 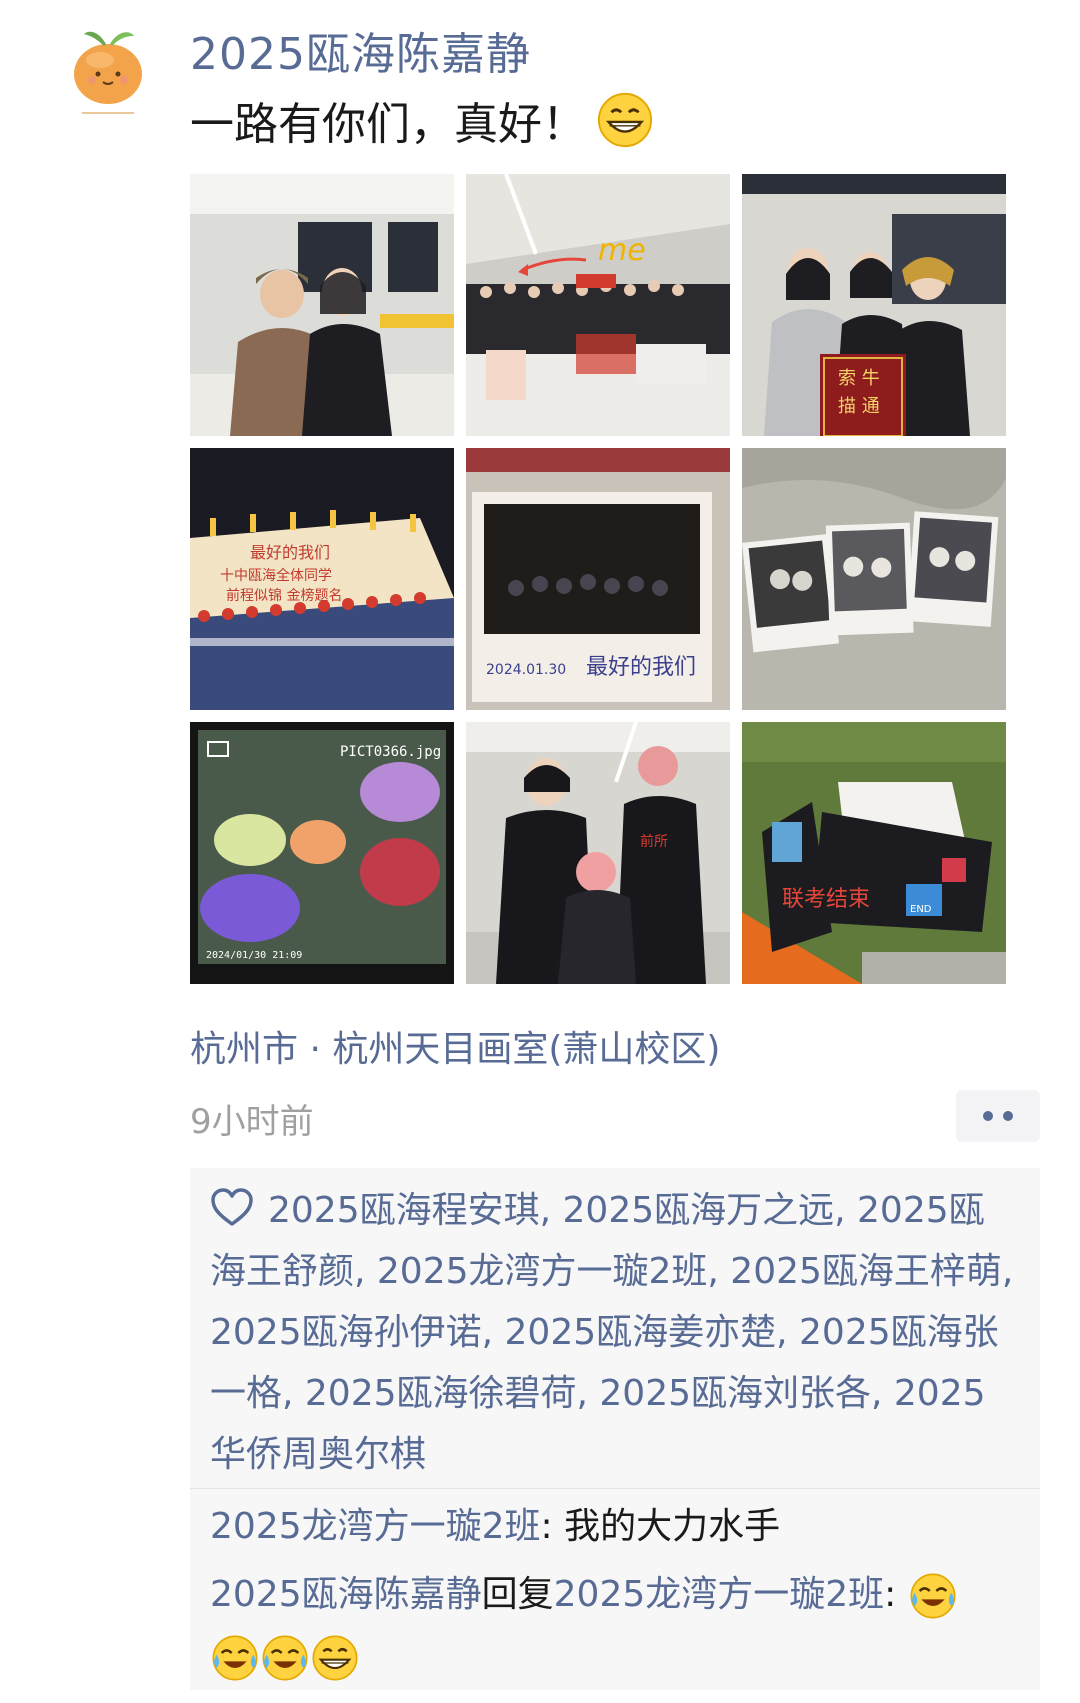 I want to click on comment-item: 2025瓯海陈嘉静回复2025龙湾方一璇2班:, so click(x=620, y=1626).